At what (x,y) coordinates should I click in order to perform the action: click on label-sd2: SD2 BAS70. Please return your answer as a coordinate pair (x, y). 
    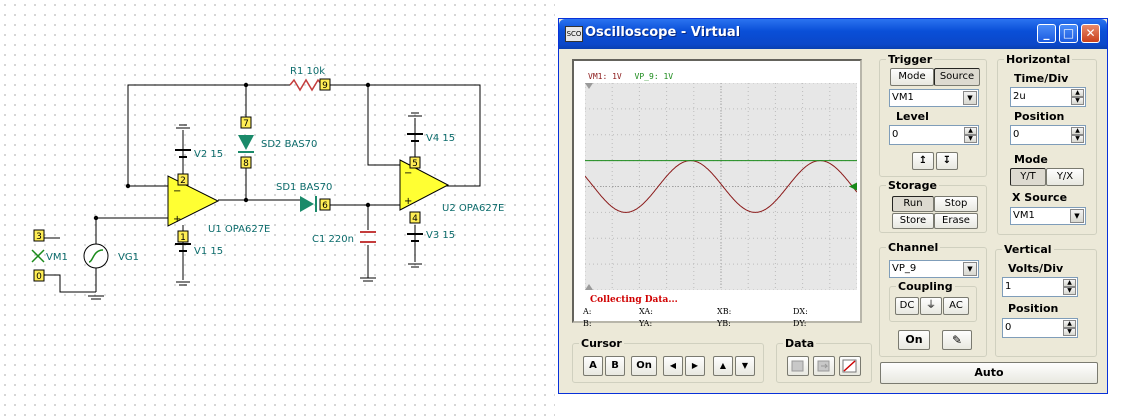
    Looking at the image, I should click on (289, 144).